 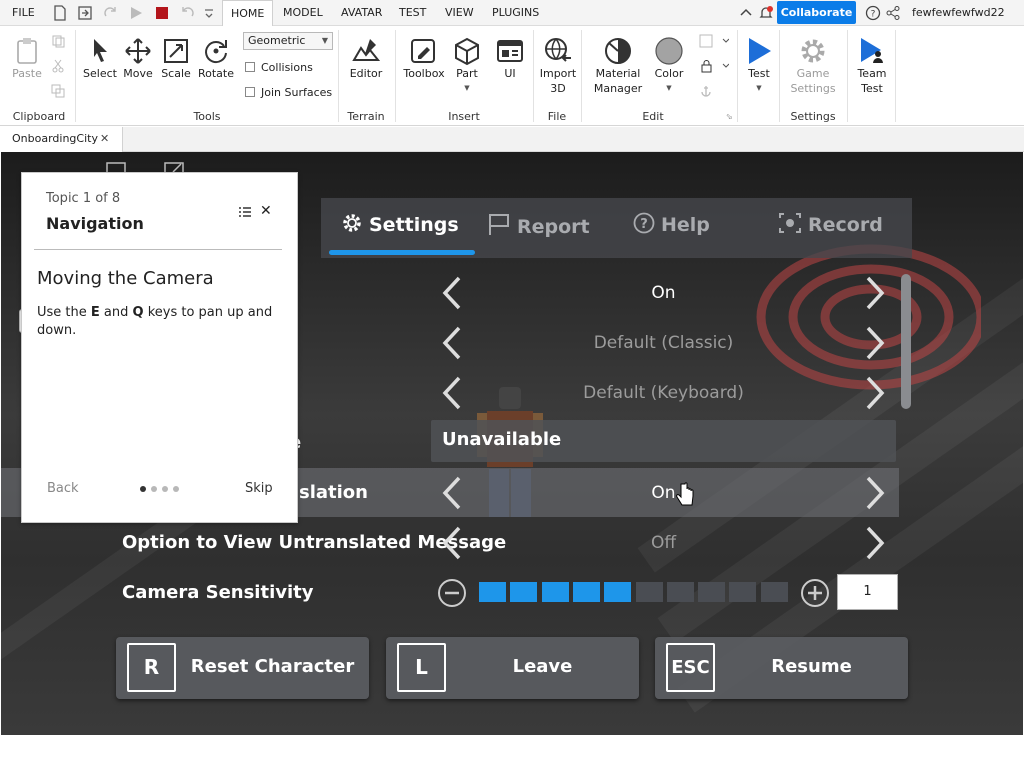 What do you see at coordinates (303, 13) in the screenshot?
I see `tab-model: MODEL` at bounding box center [303, 13].